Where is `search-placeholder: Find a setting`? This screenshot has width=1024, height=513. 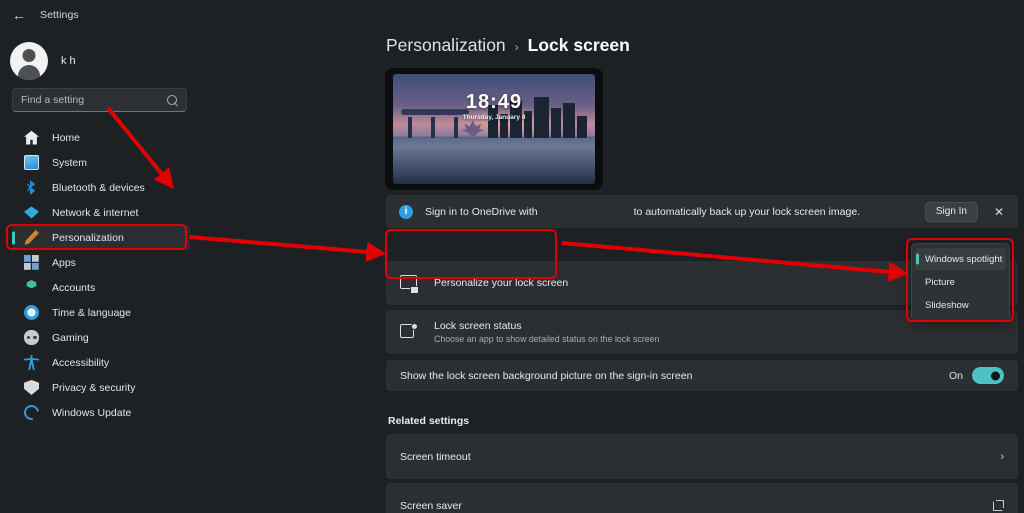
search-placeholder: Find a setting is located at coordinates (53, 100).